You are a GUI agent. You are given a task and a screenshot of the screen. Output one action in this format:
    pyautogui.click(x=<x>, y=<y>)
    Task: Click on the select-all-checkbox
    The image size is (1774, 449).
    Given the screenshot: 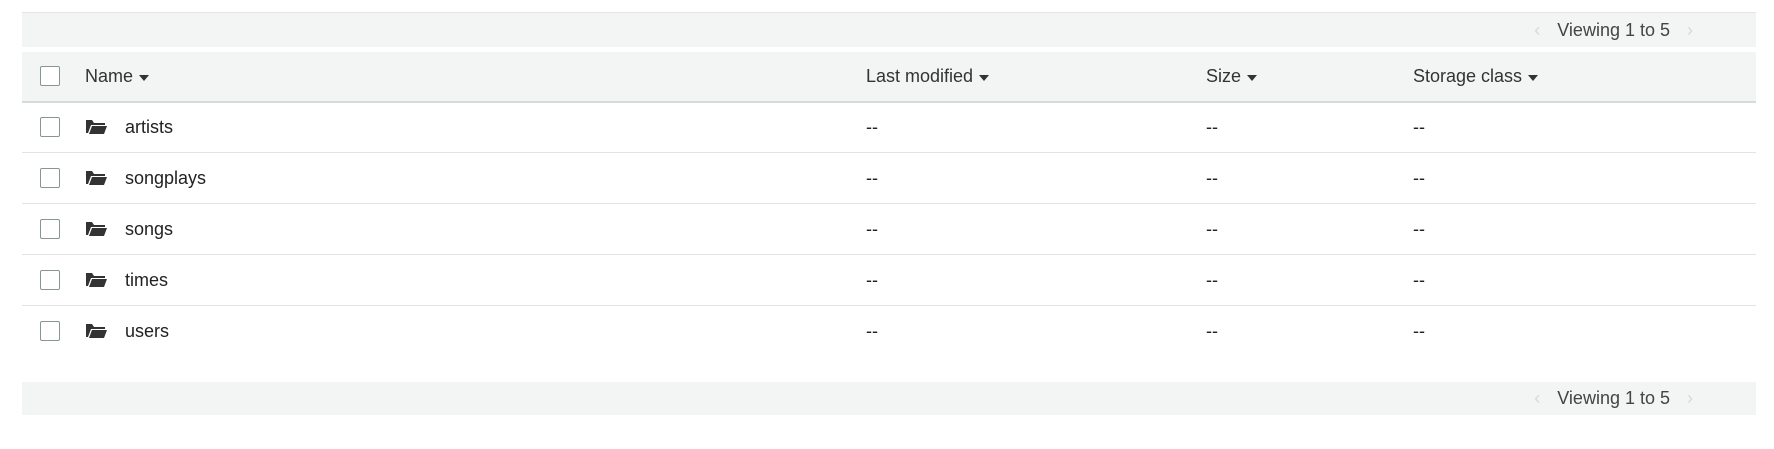 What is the action you would take?
    pyautogui.click(x=50, y=76)
    